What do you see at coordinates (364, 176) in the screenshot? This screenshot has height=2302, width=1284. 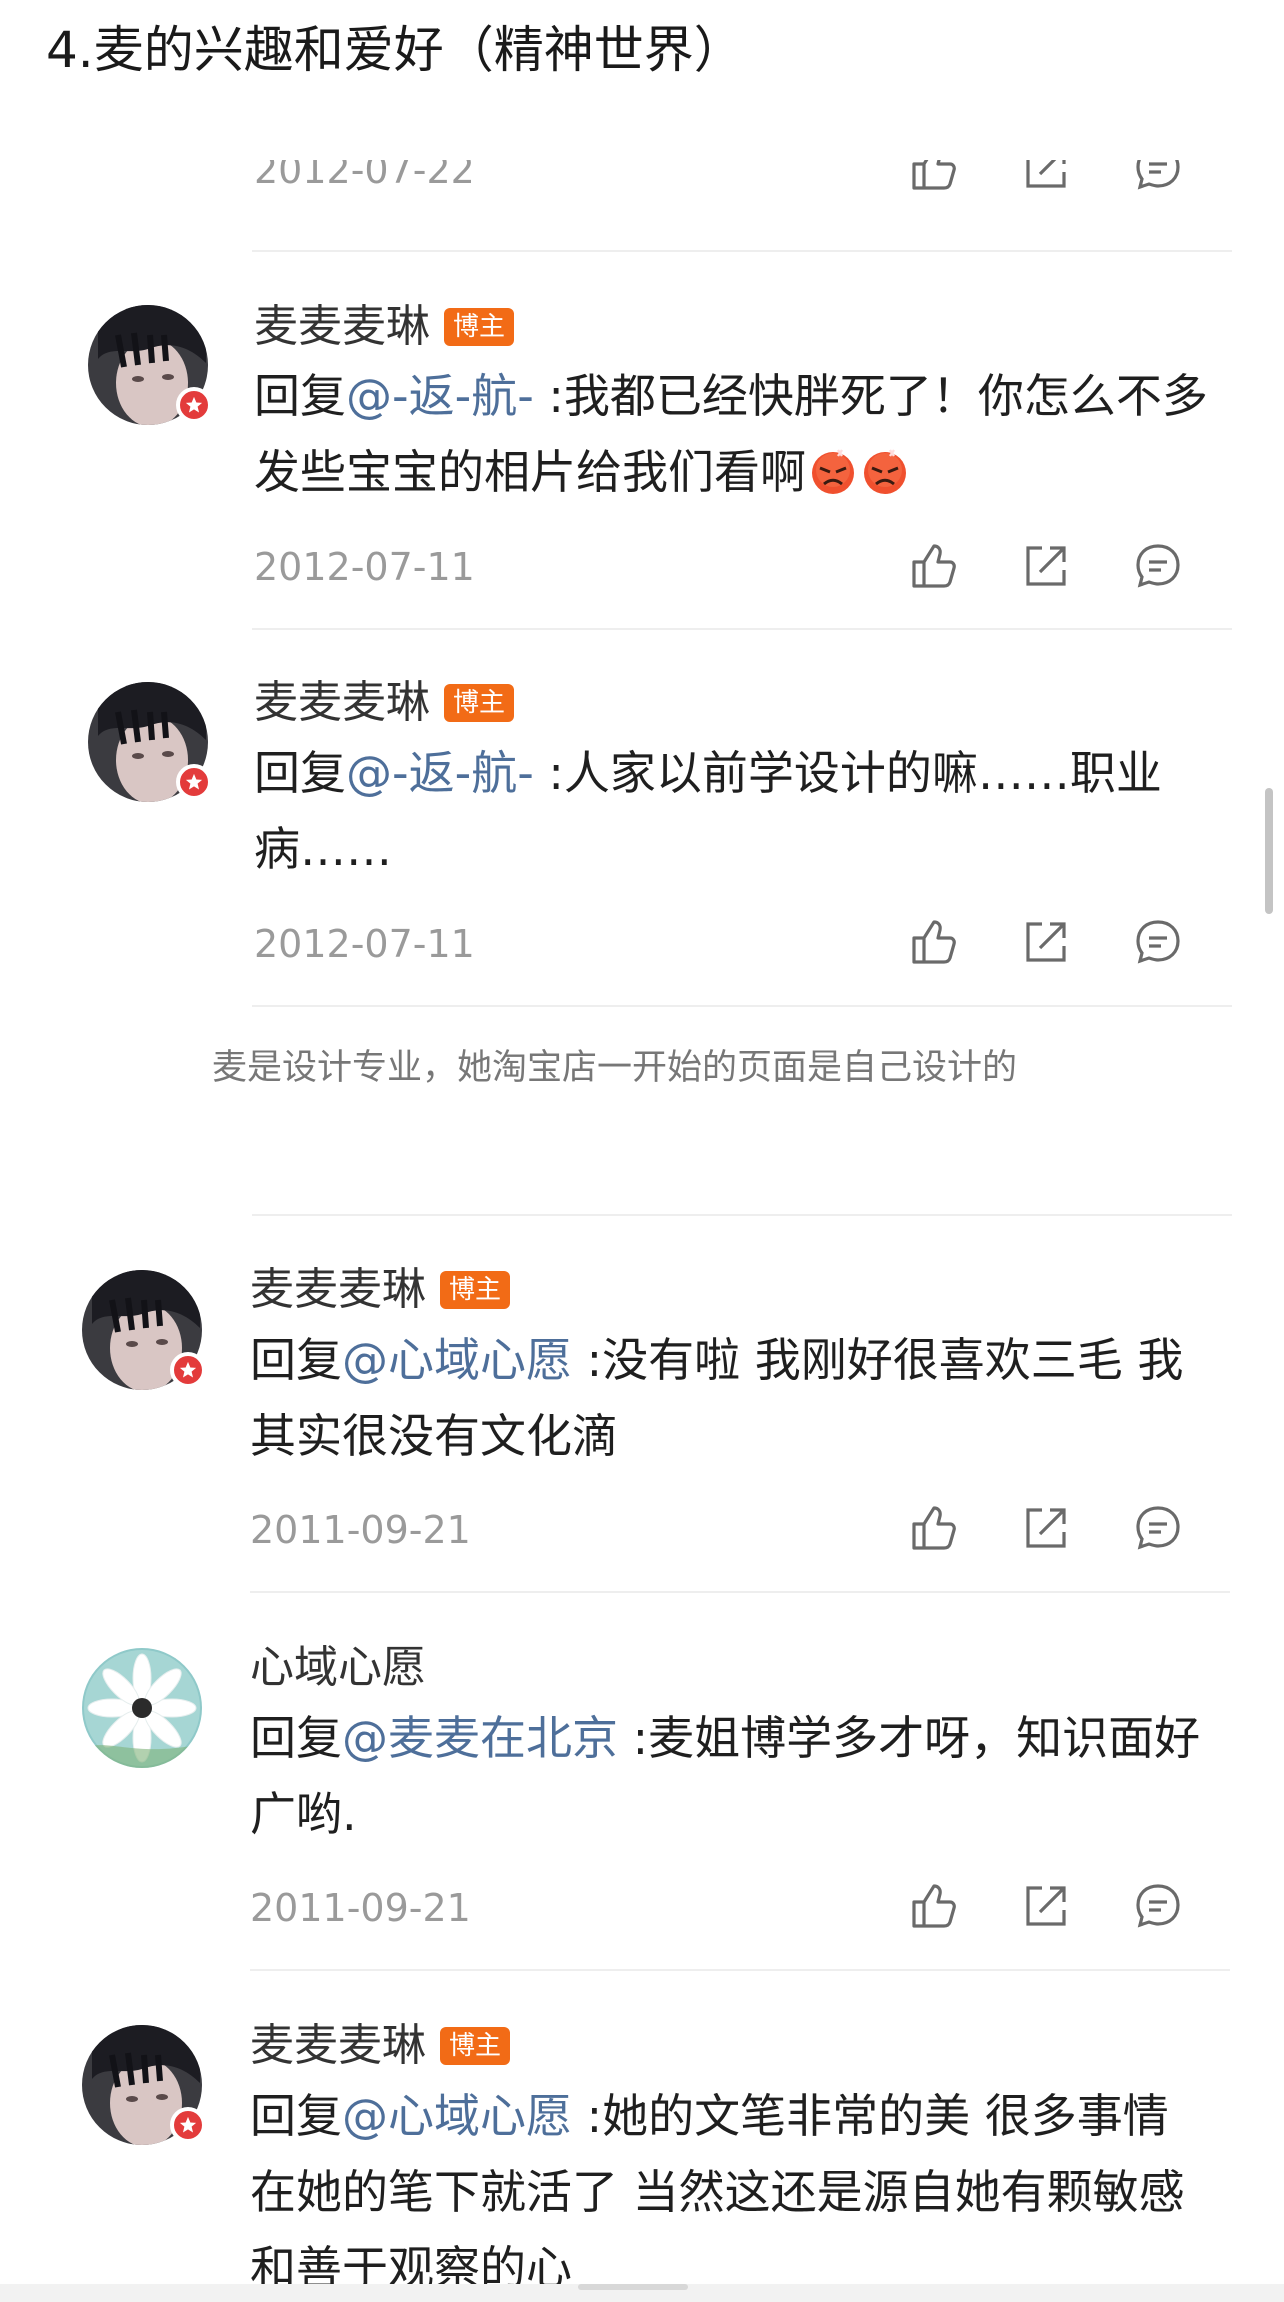 I see `comment-date: 2012-07-22` at bounding box center [364, 176].